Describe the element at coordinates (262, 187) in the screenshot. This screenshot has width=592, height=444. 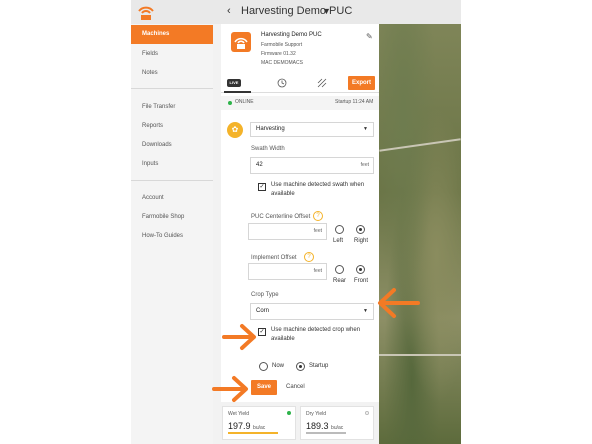
I see `swath-detect-checkbox: ✓` at that location.